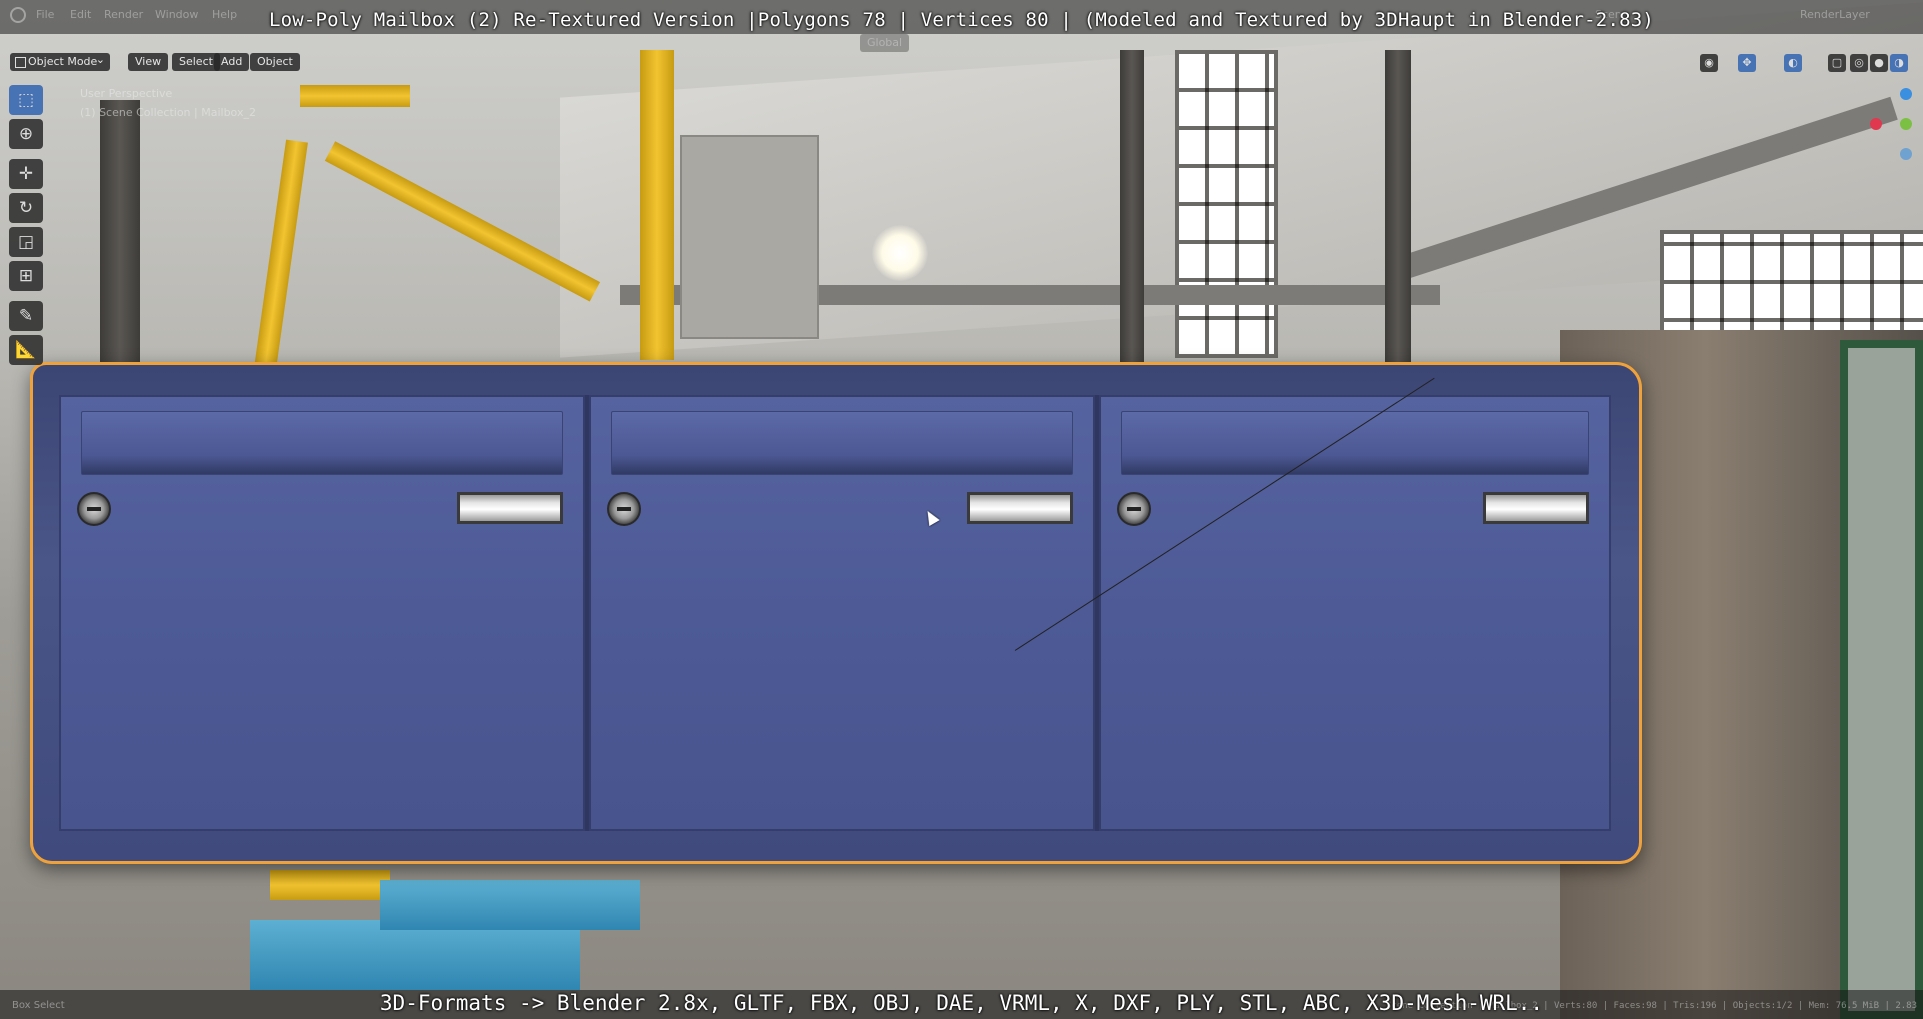 The width and height of the screenshot is (1923, 1019). I want to click on collection-name: (1) Scene Collection | Mailbox_2, so click(168, 112).